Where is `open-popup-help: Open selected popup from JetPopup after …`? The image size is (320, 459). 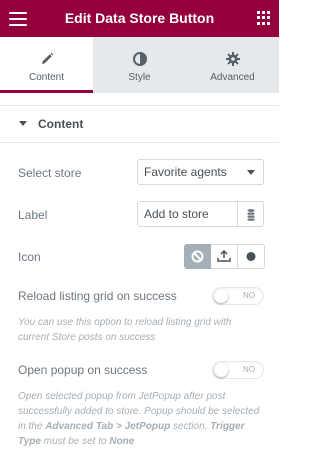
open-popup-help: Open selected popup from JetPopup after … is located at coordinates (140, 419).